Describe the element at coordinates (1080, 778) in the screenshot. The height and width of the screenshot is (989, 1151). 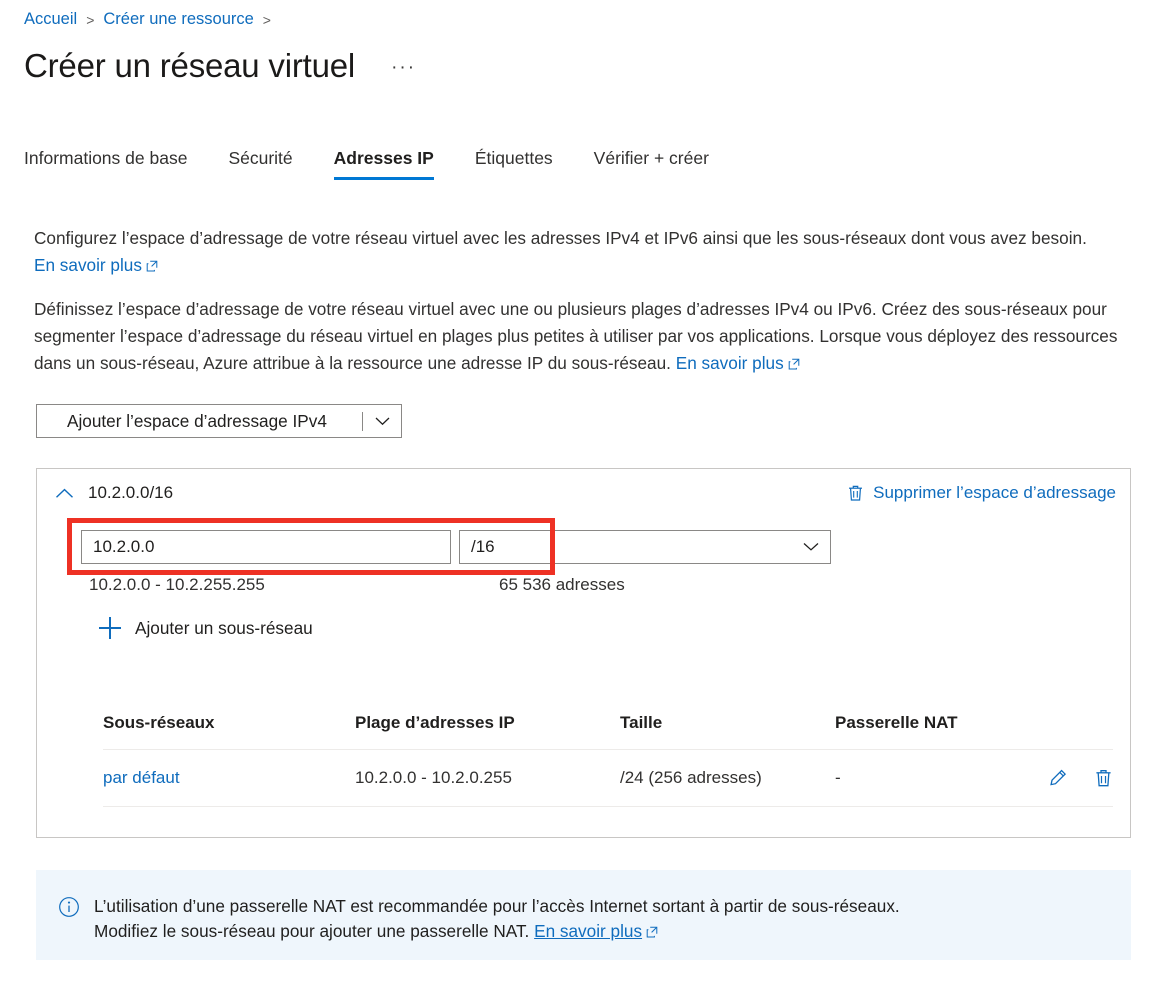
I see `row-actions` at that location.